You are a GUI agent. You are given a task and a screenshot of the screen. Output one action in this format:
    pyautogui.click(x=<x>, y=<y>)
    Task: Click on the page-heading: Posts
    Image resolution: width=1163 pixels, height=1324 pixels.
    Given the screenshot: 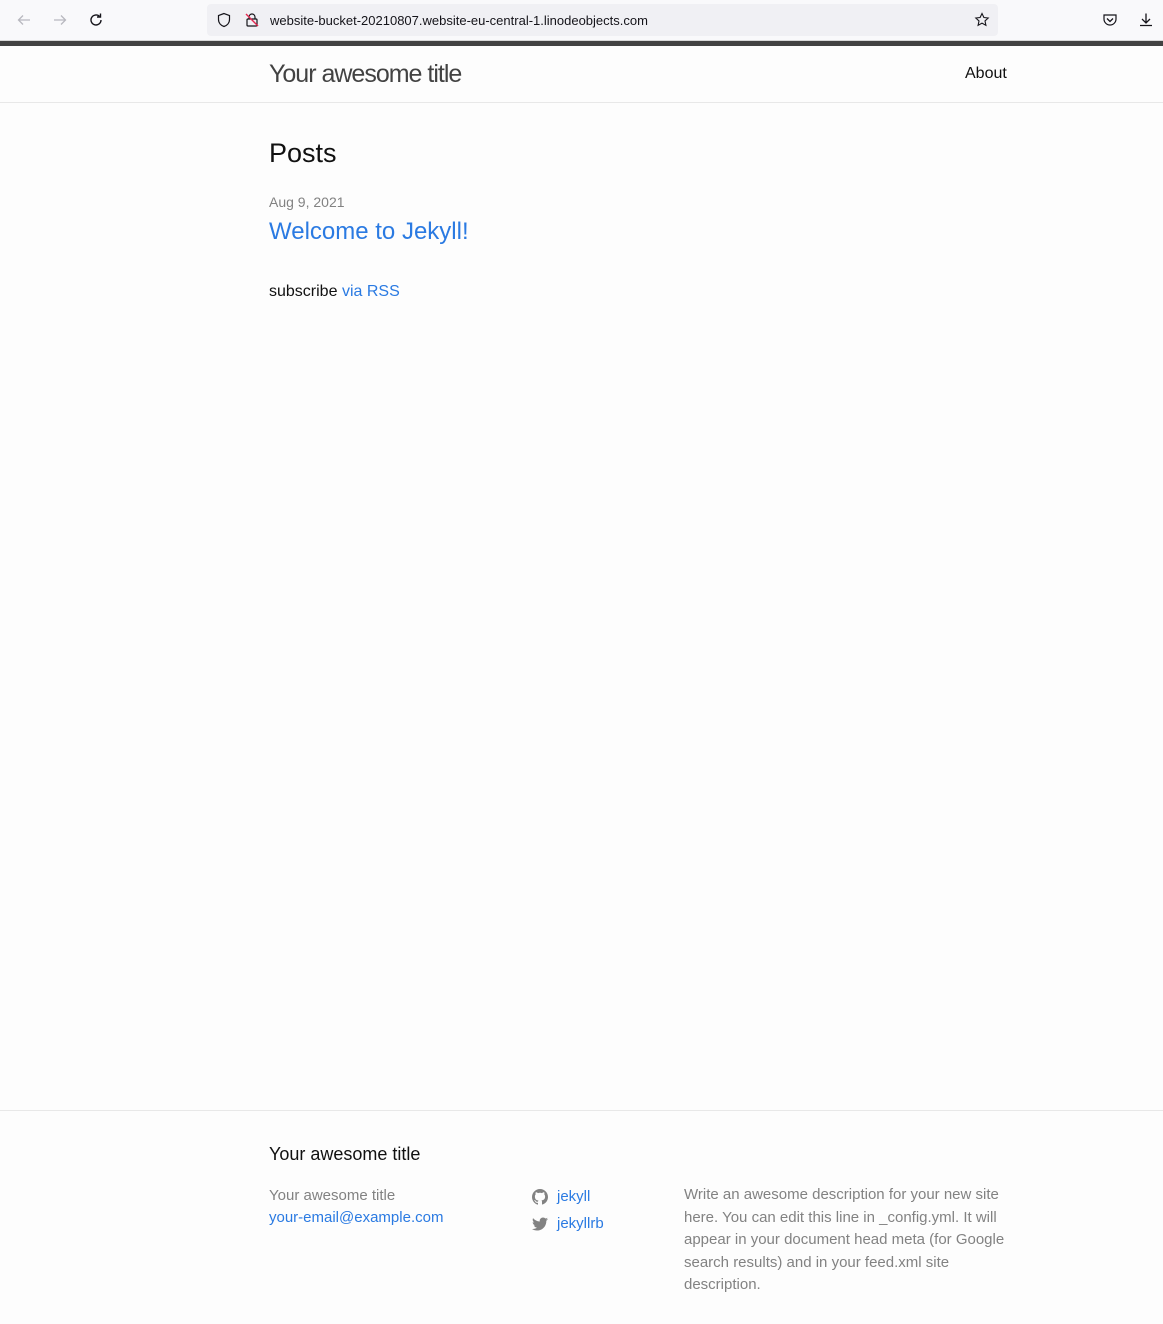 What is the action you would take?
    pyautogui.click(x=303, y=153)
    